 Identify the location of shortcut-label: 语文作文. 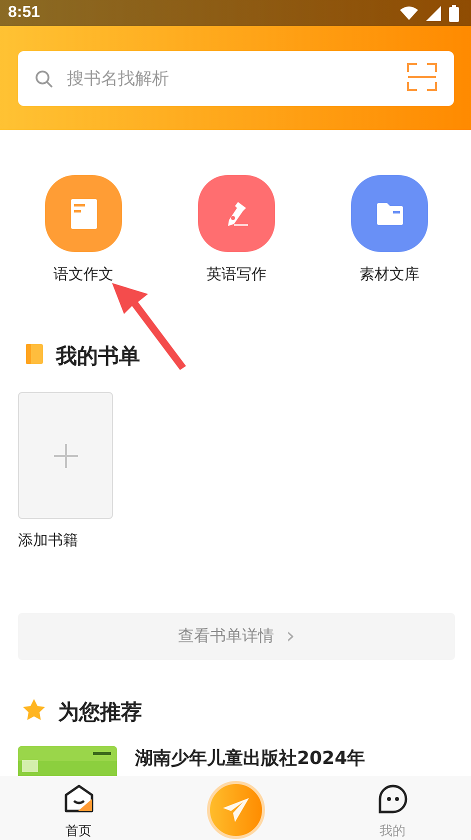
(84, 274).